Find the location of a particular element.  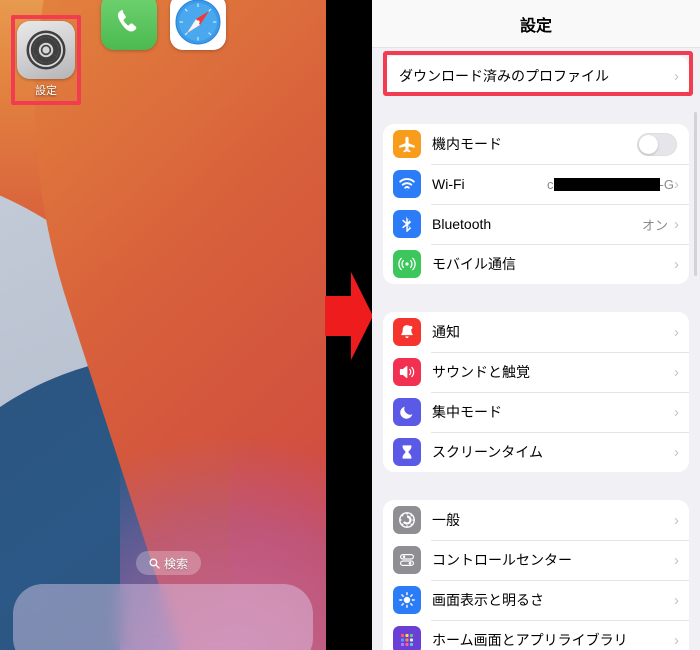

sliders-icon is located at coordinates (407, 560).